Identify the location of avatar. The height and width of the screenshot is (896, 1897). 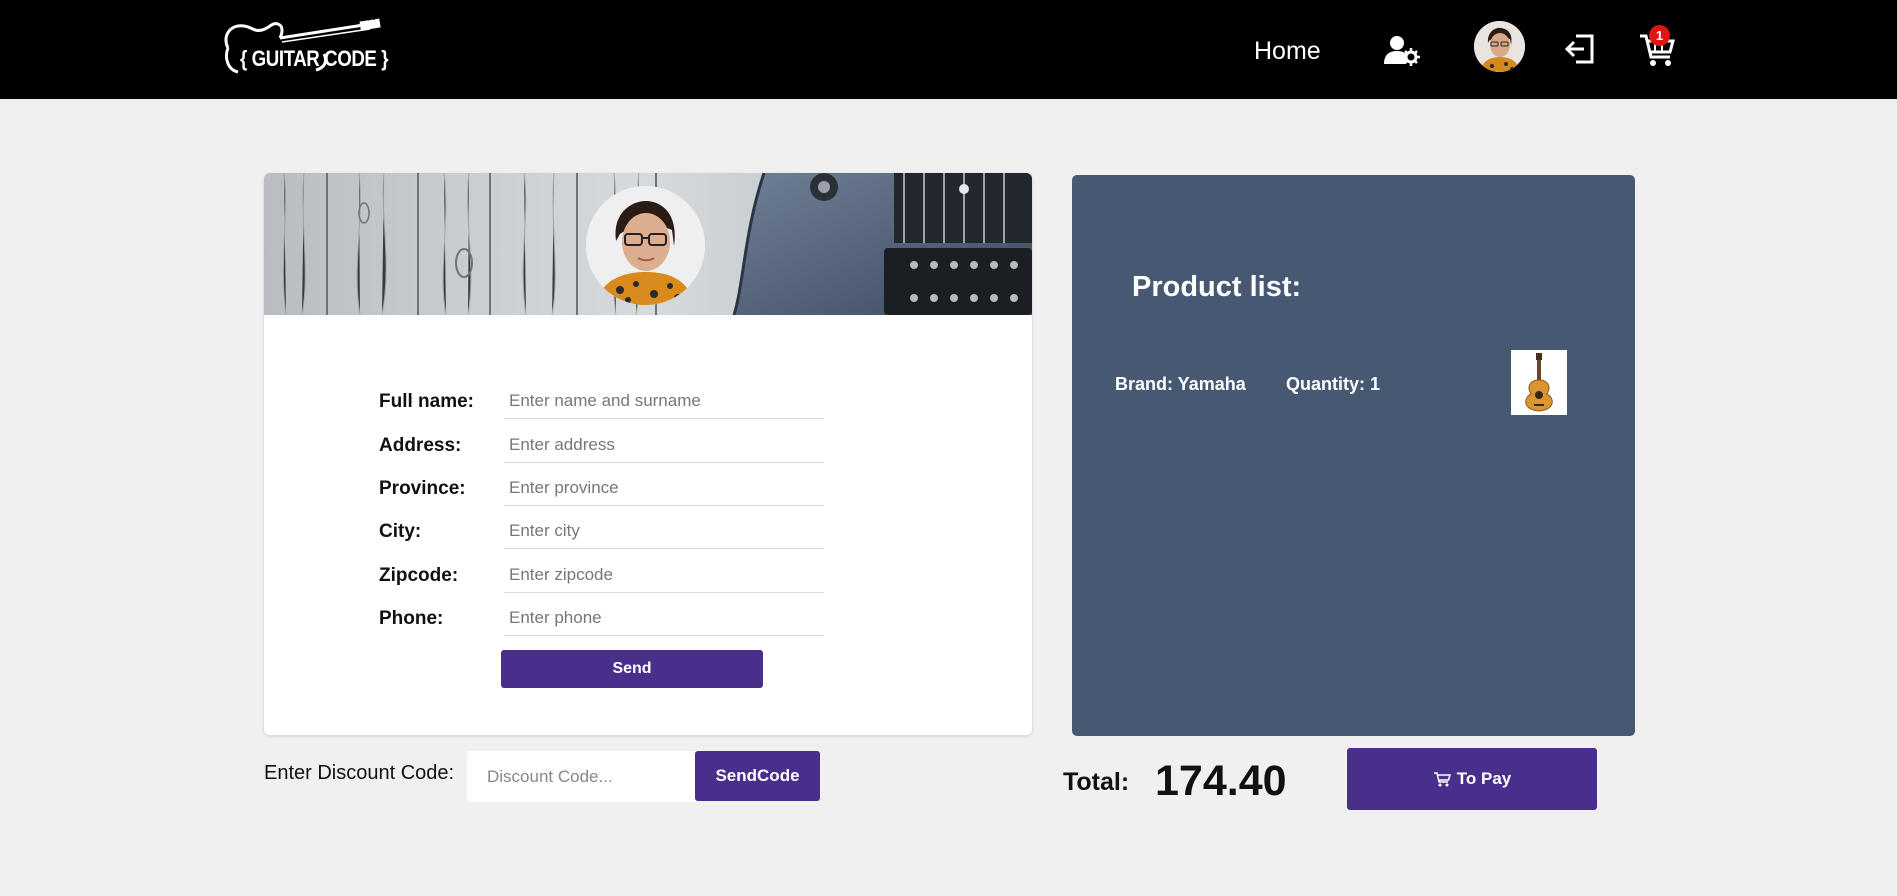
(1499, 46).